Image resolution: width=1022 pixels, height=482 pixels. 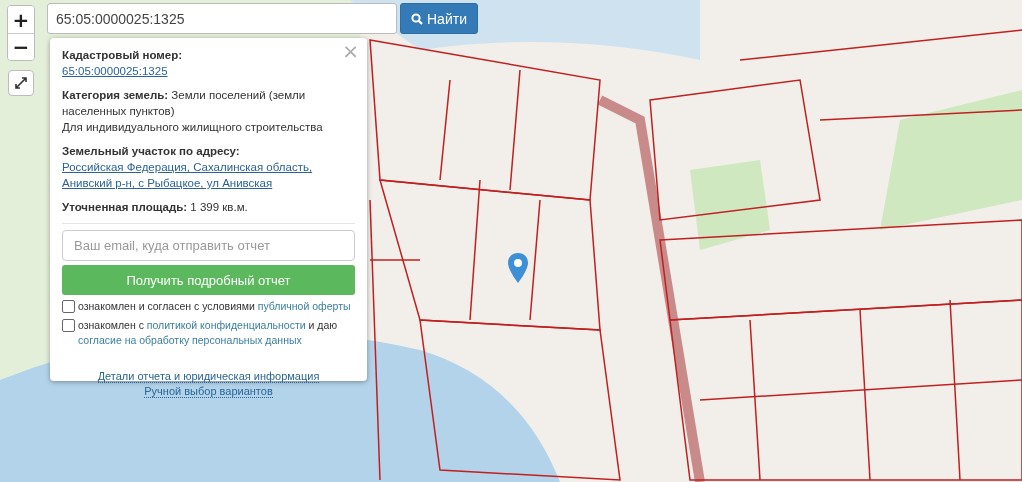 I want to click on search-icon, so click(x=417, y=18).